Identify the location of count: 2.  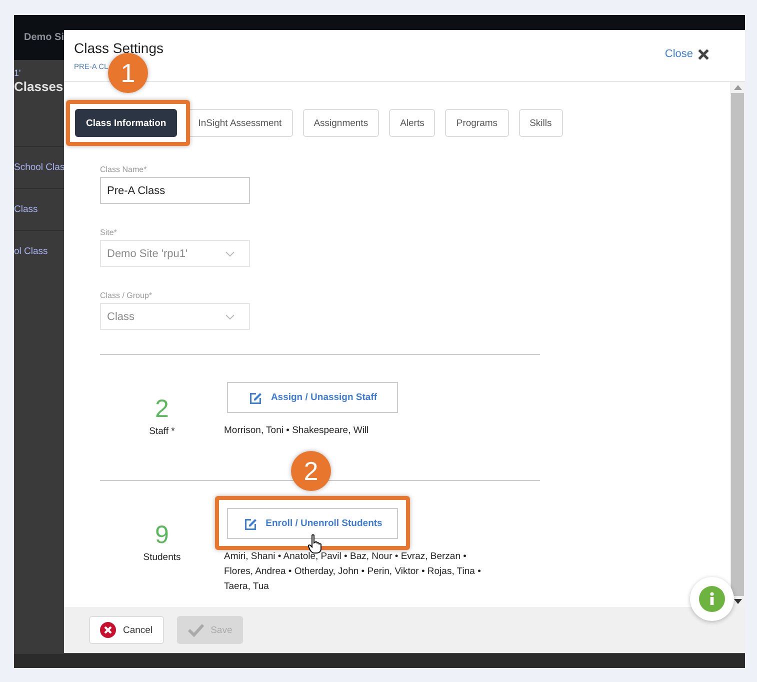
(162, 409).